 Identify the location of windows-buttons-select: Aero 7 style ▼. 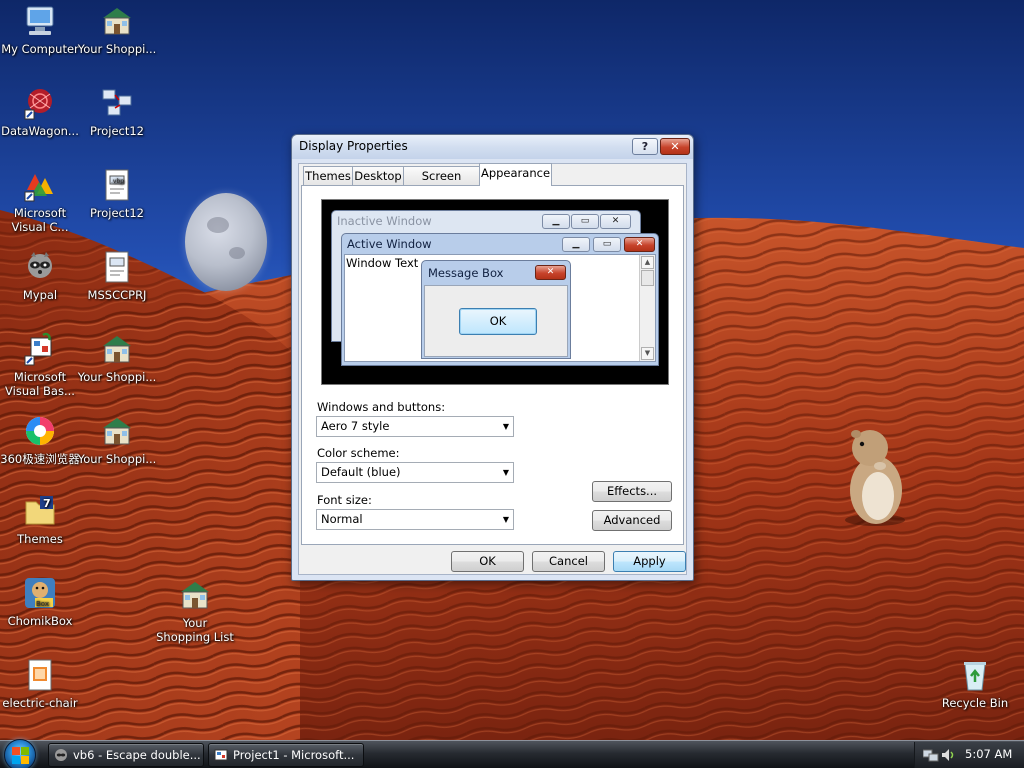
(415, 426).